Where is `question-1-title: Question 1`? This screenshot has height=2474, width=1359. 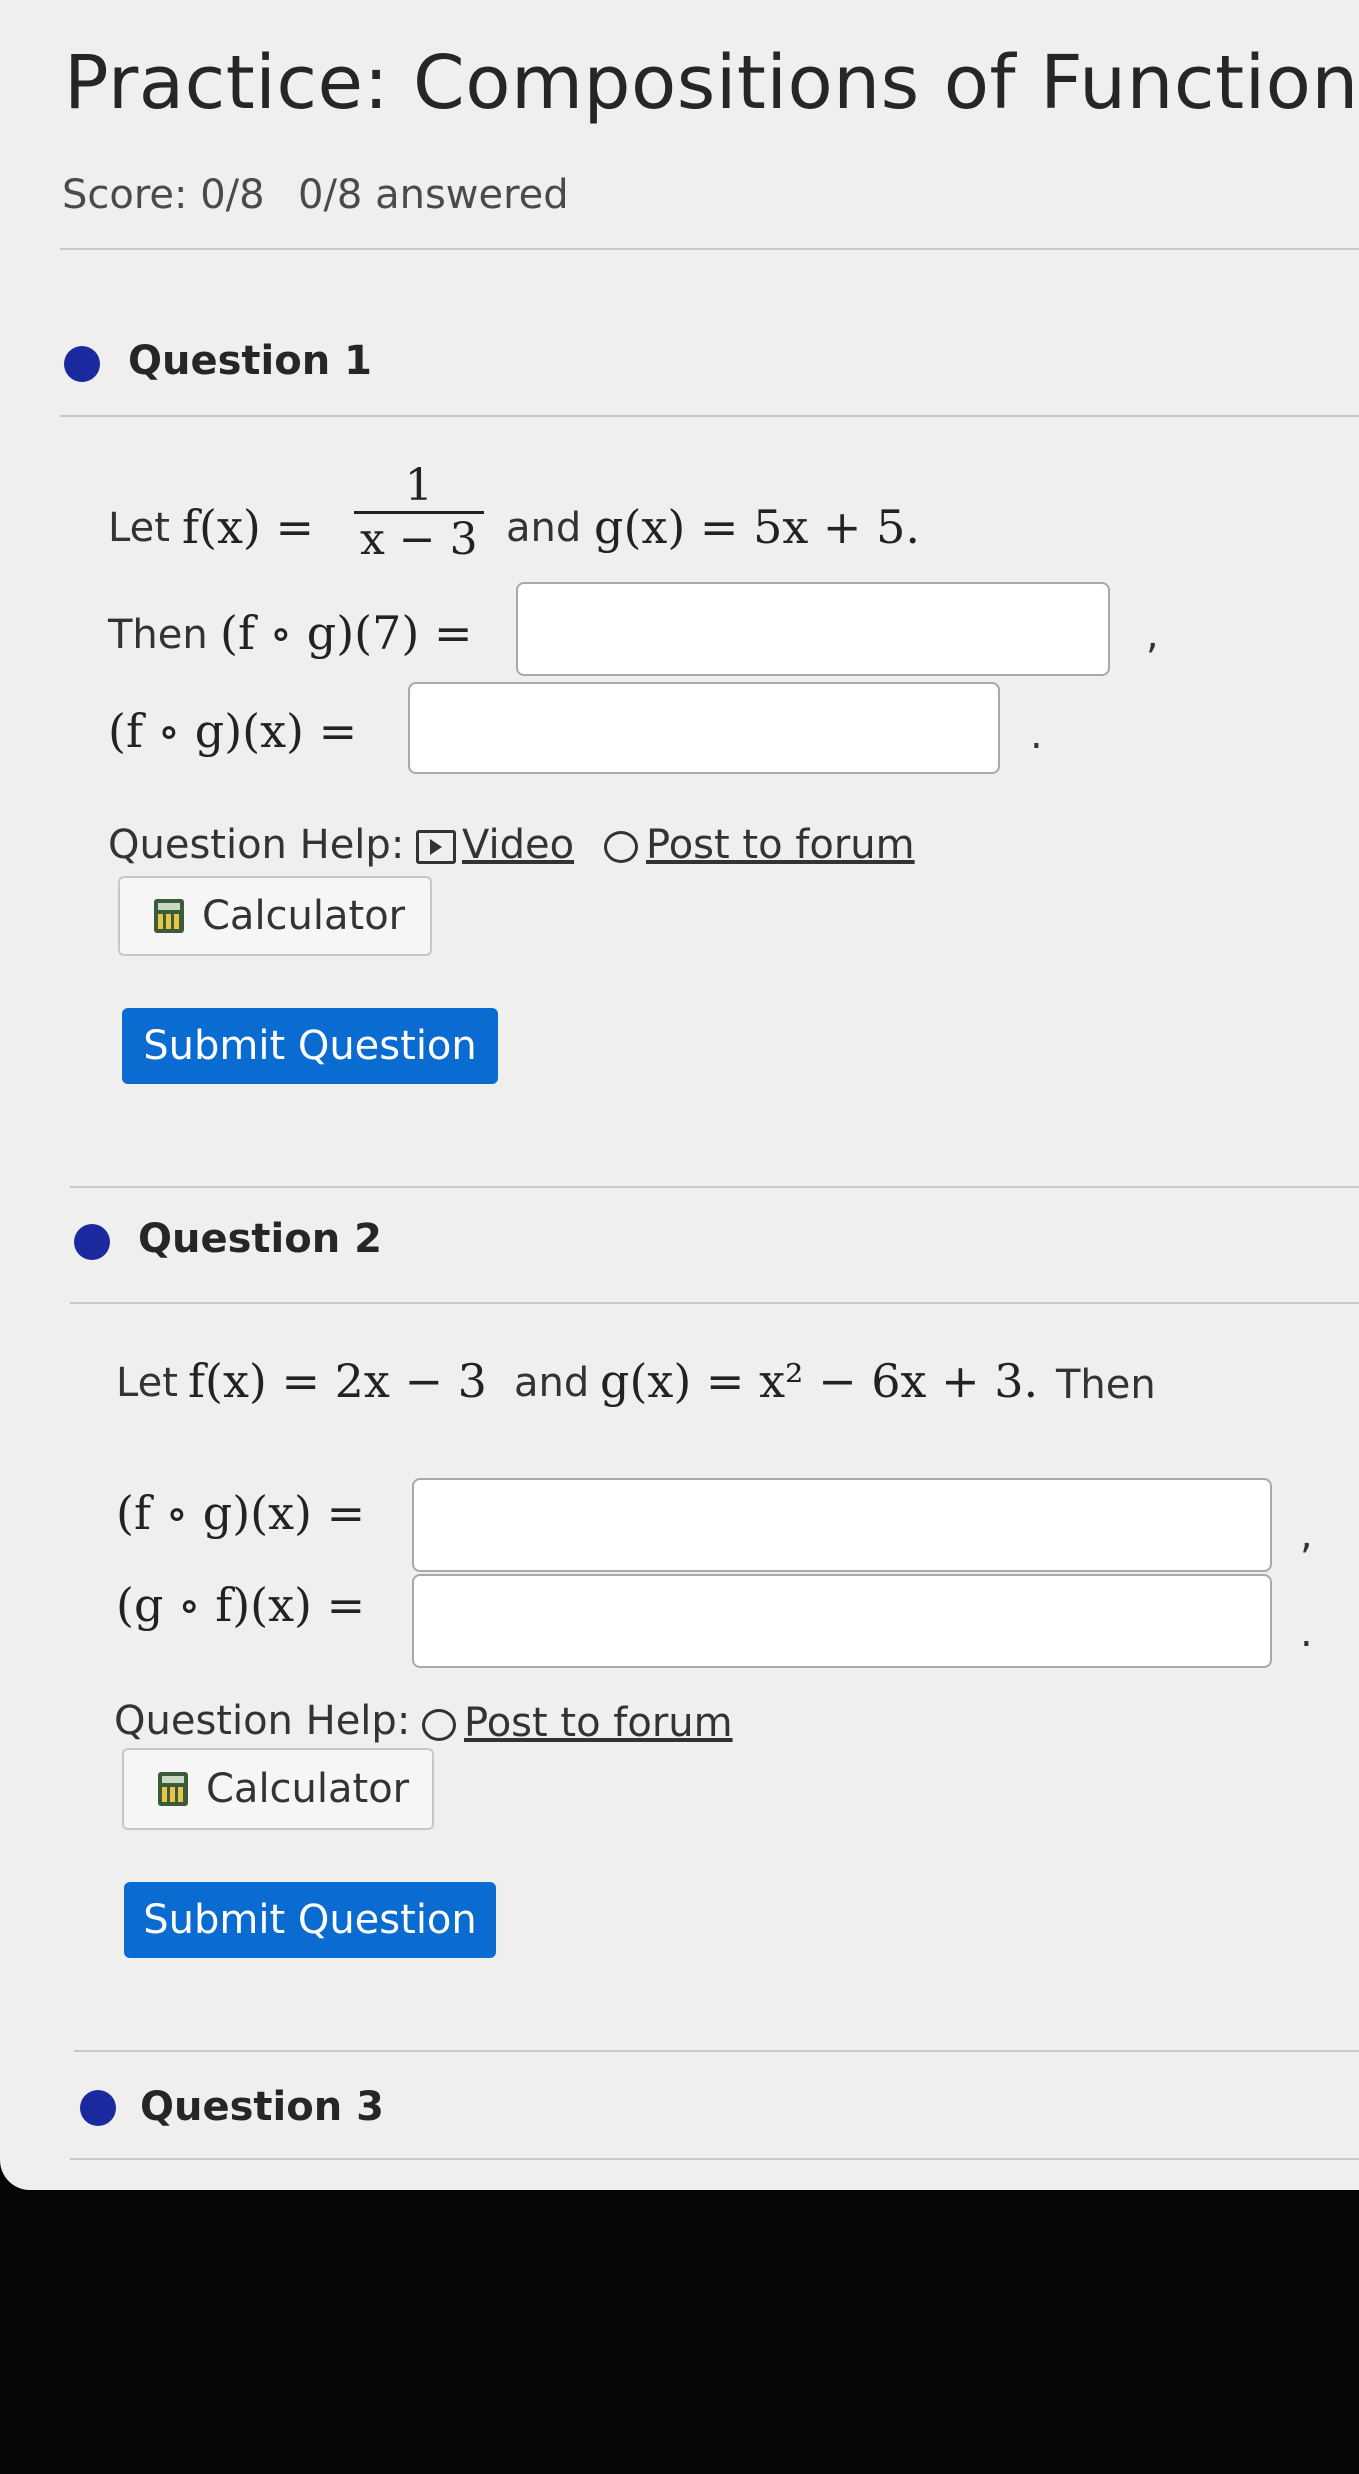 question-1-title: Question 1 is located at coordinates (250, 361).